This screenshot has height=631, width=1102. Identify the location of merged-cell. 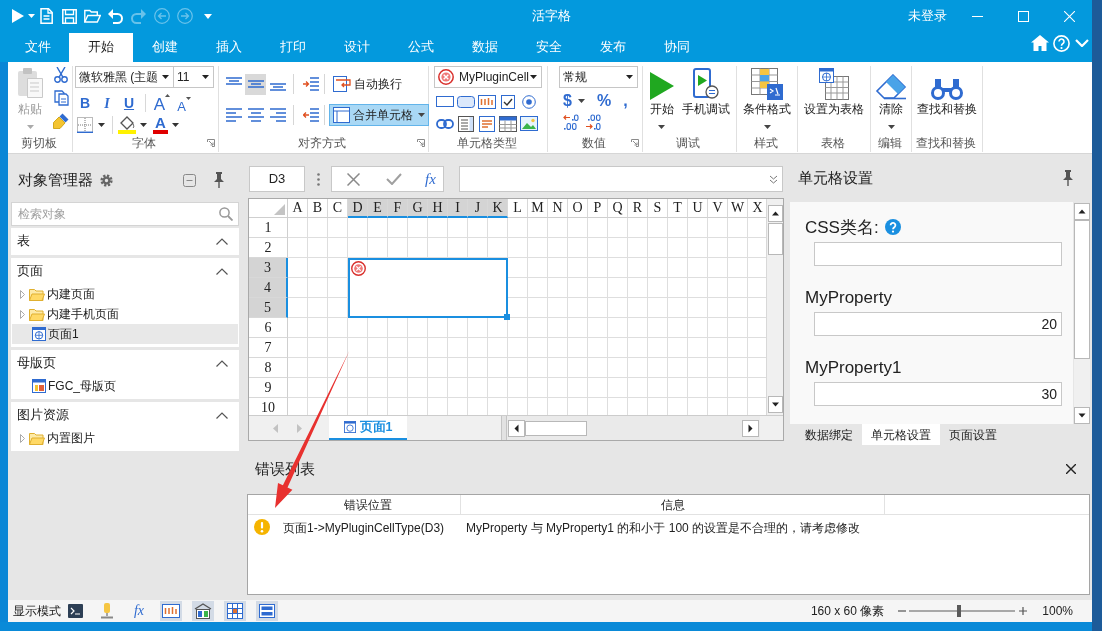
(428, 288).